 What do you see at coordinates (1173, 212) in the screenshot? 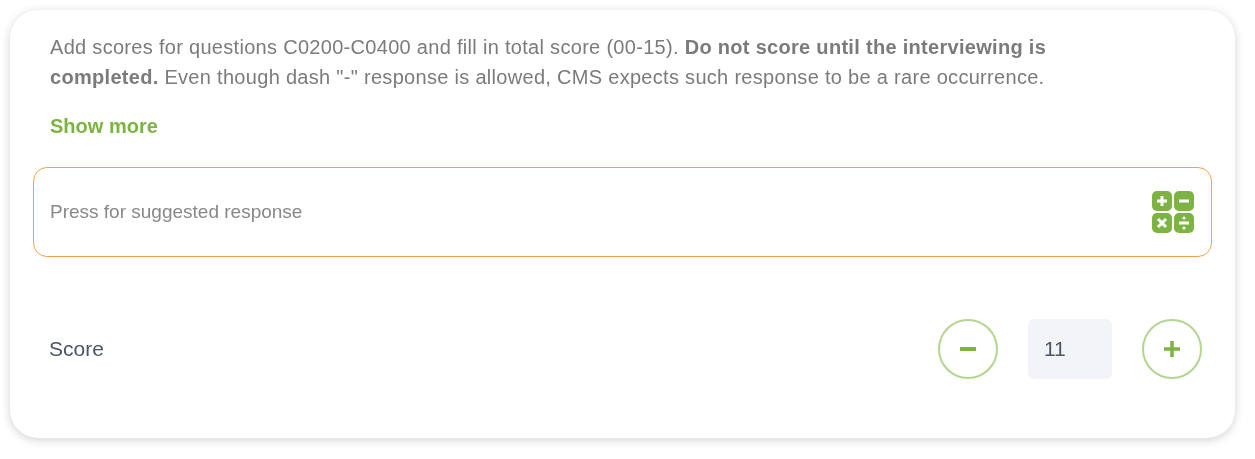
I see `calculator-icon` at bounding box center [1173, 212].